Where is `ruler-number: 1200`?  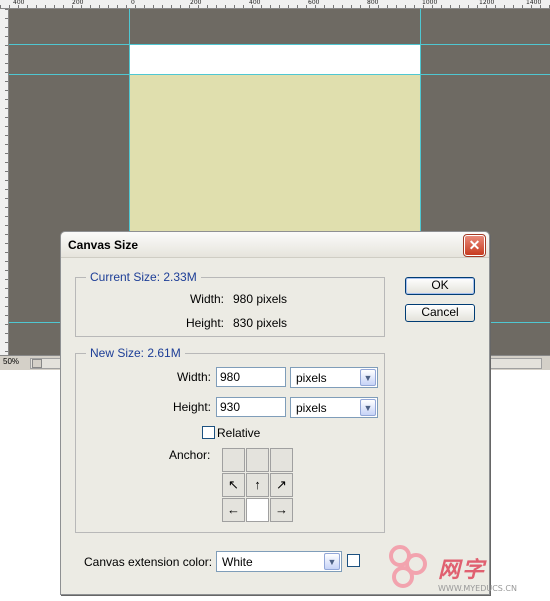
ruler-number: 1200 is located at coordinates (487, 3).